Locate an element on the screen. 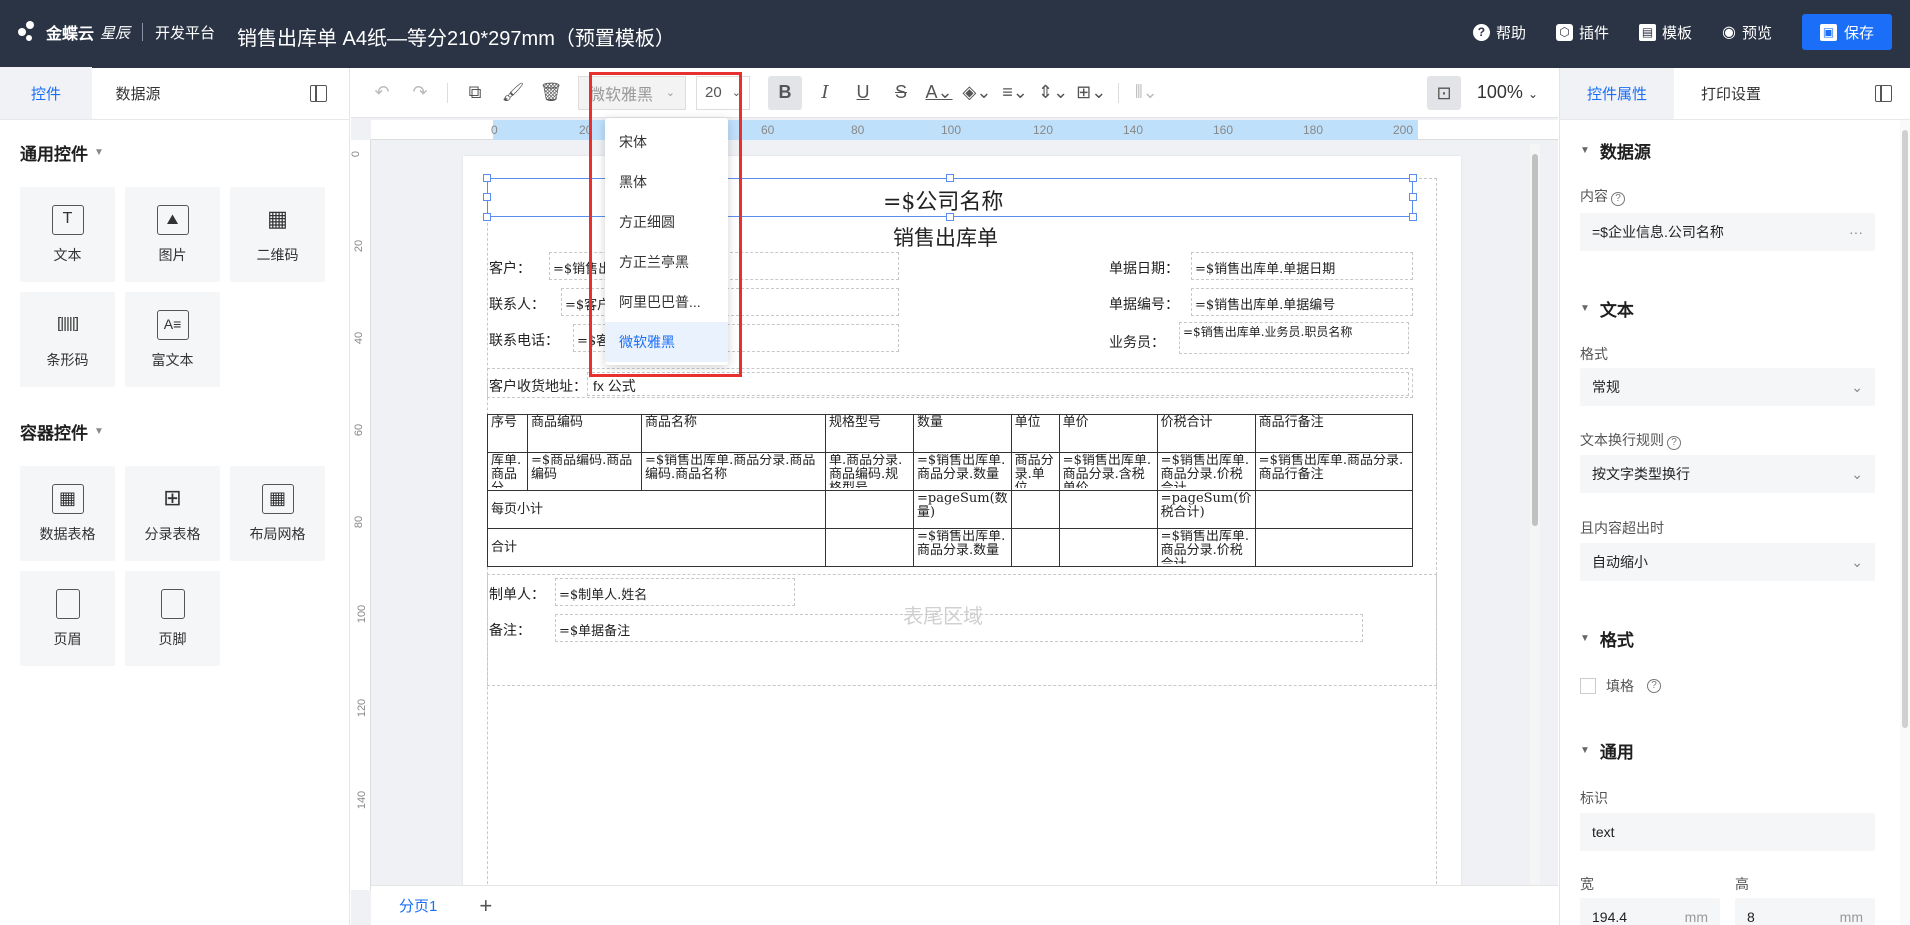 This screenshot has height=925, width=1910. total-label-cell: 合计 is located at coordinates (656, 547).